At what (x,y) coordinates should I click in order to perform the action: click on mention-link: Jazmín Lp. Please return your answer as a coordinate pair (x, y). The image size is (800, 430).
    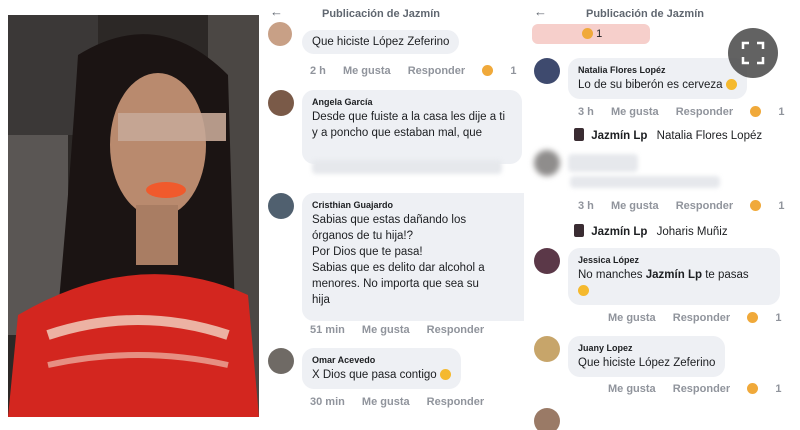
    Looking at the image, I should click on (674, 275).